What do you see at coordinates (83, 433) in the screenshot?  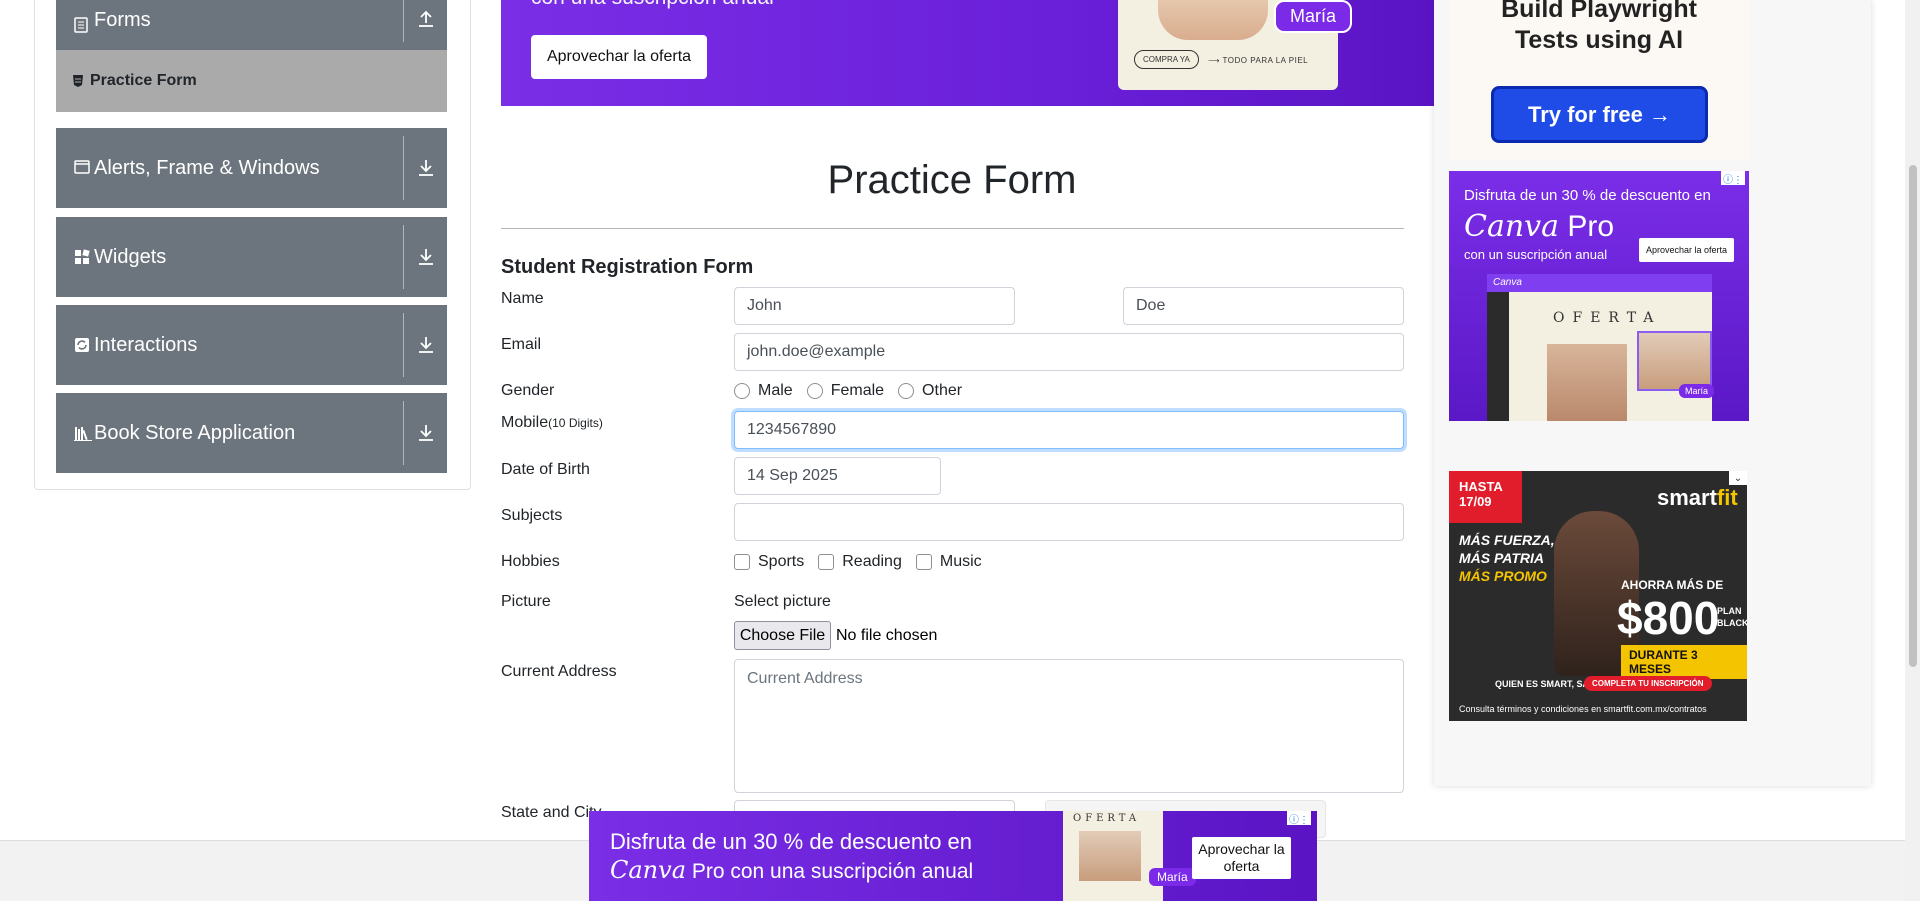 I see `books-icon` at bounding box center [83, 433].